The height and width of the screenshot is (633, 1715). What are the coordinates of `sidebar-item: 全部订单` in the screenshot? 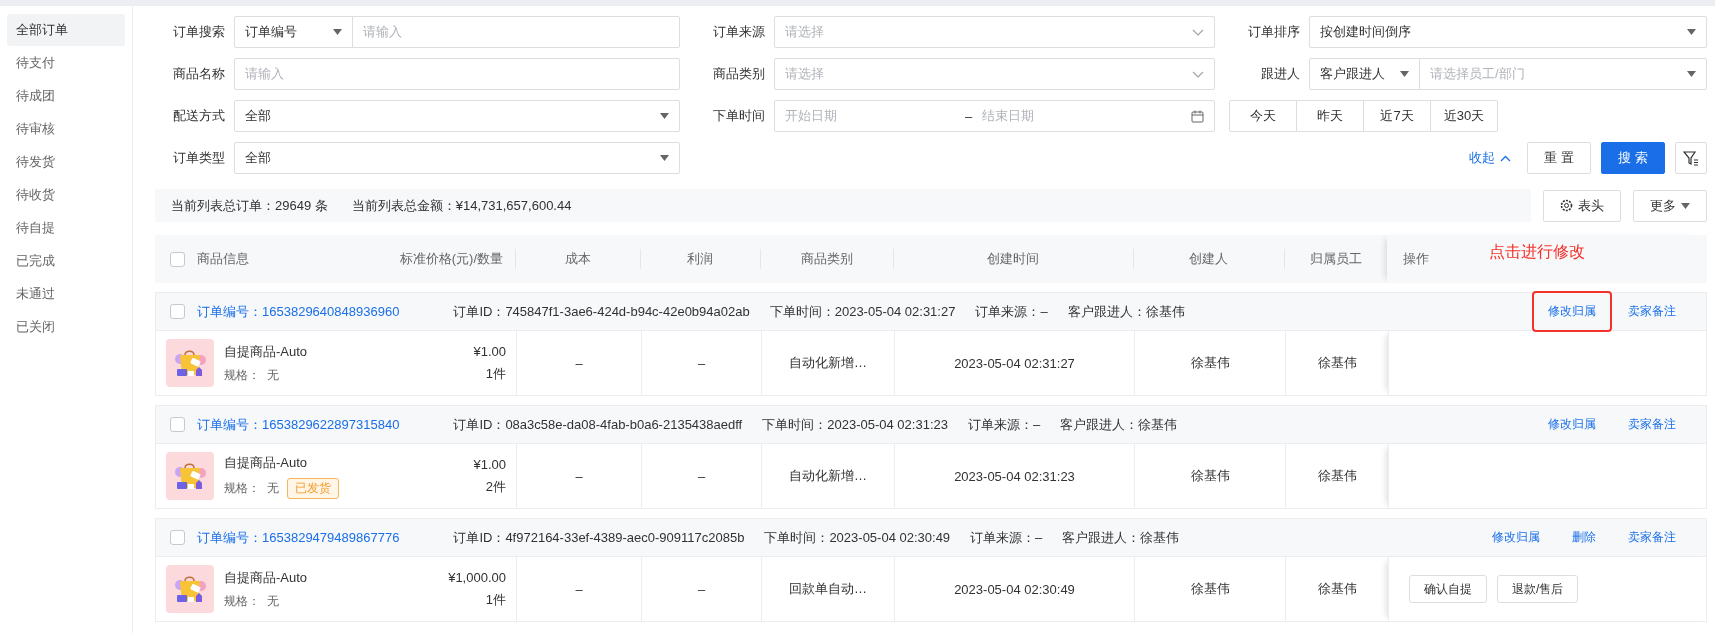 It's located at (66, 30).